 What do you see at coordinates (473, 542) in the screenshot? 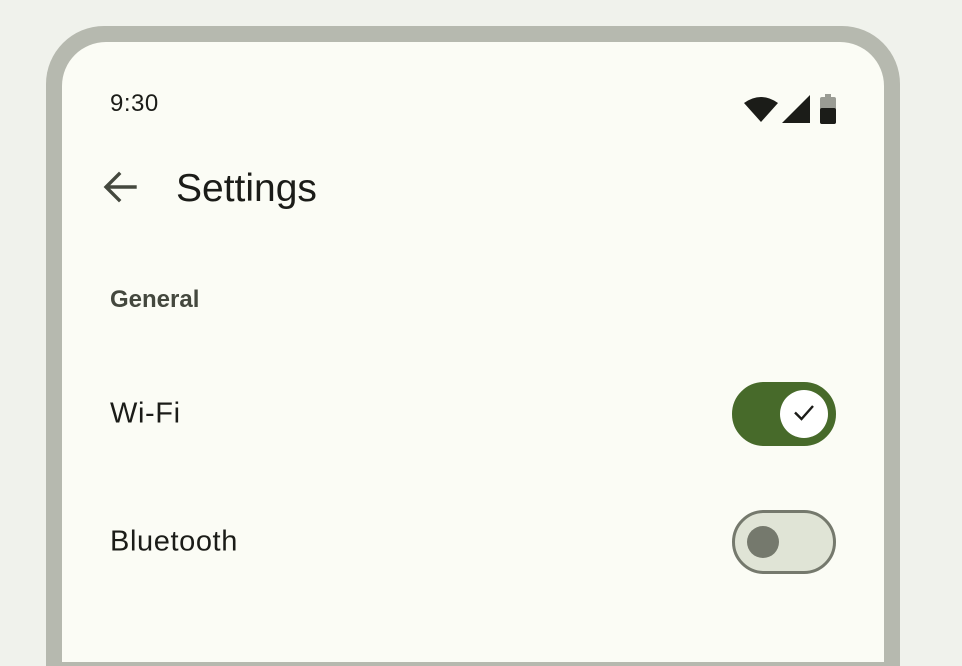
I see `setting-row-bluetooth: Bluetooth` at bounding box center [473, 542].